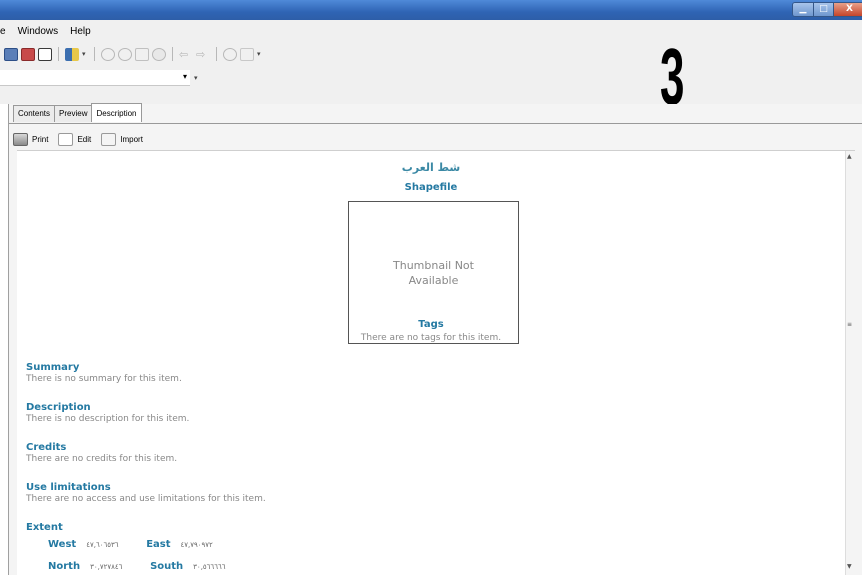 This screenshot has width=862, height=575. Describe the element at coordinates (849, 324) in the screenshot. I see `scroll-grip-icon: ≡` at that location.